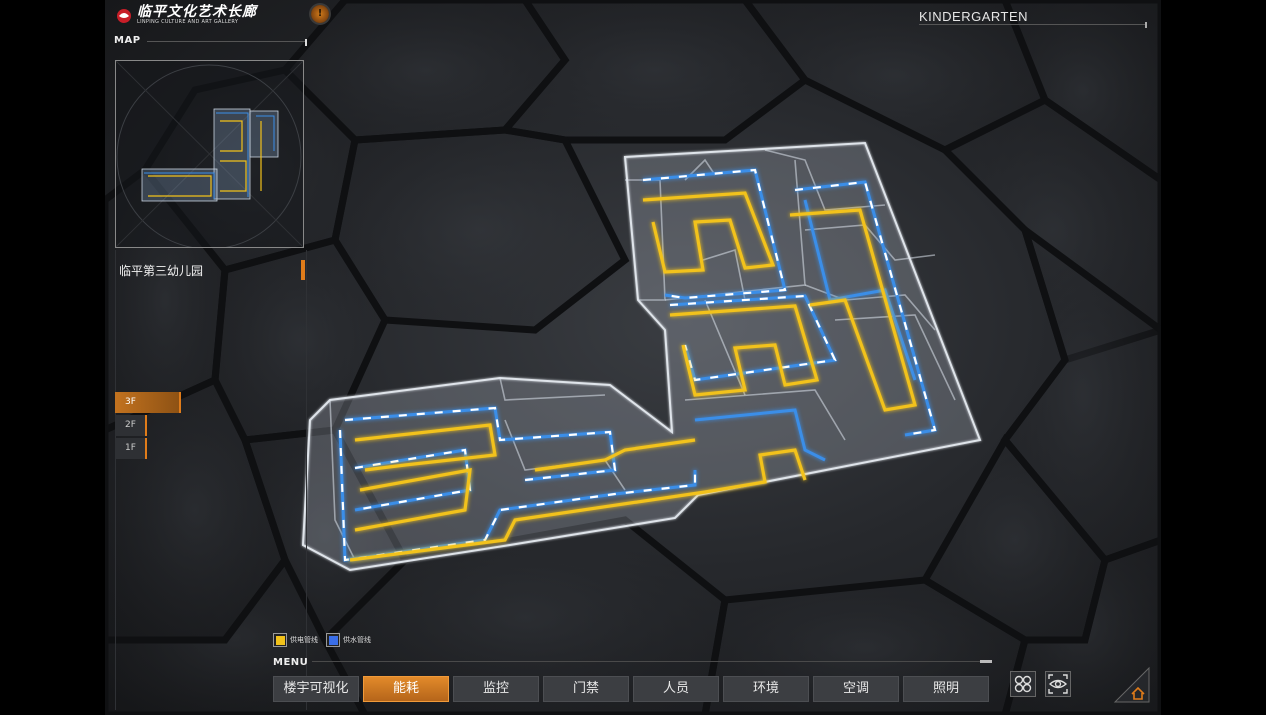 This screenshot has width=1266, height=715. Describe the element at coordinates (316, 689) in the screenshot. I see `menu-building-visualization: 楼宇可视化` at that location.